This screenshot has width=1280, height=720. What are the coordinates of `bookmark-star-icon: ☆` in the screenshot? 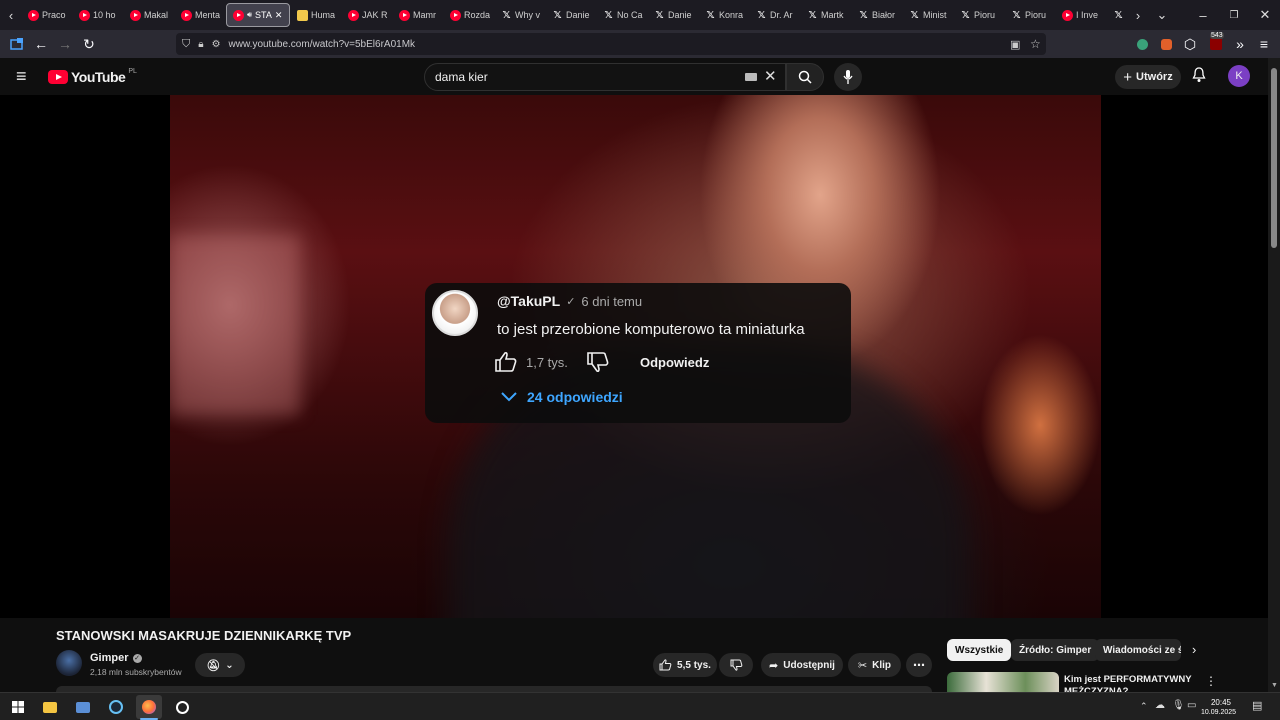 It's located at (1035, 44).